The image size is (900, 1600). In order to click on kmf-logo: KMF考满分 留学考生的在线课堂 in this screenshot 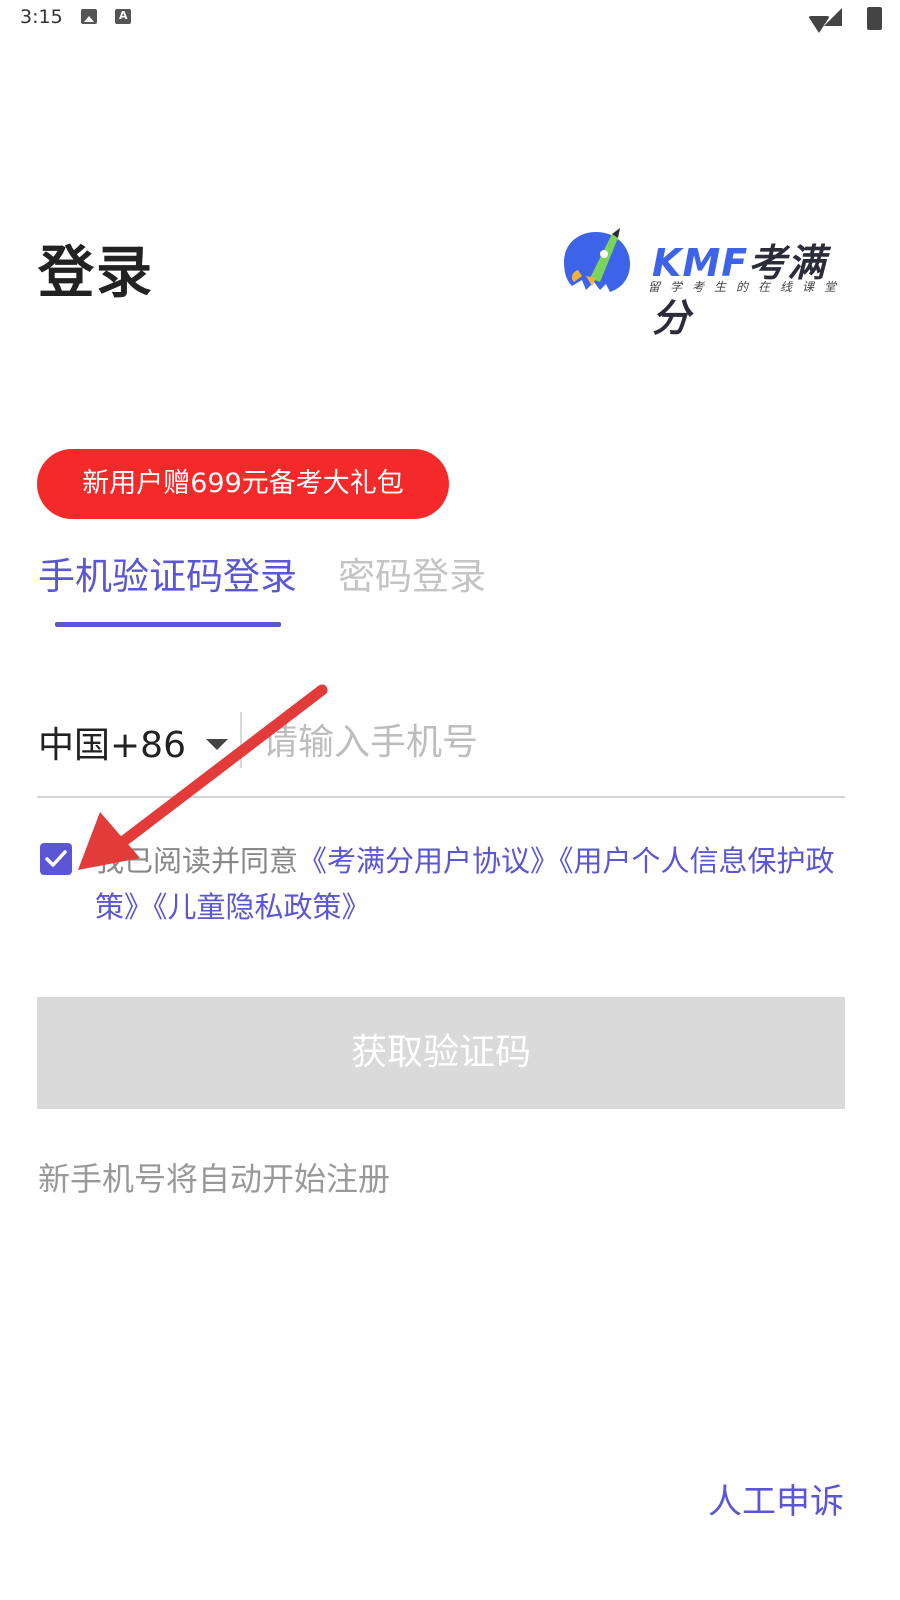, I will do `click(701, 283)`.